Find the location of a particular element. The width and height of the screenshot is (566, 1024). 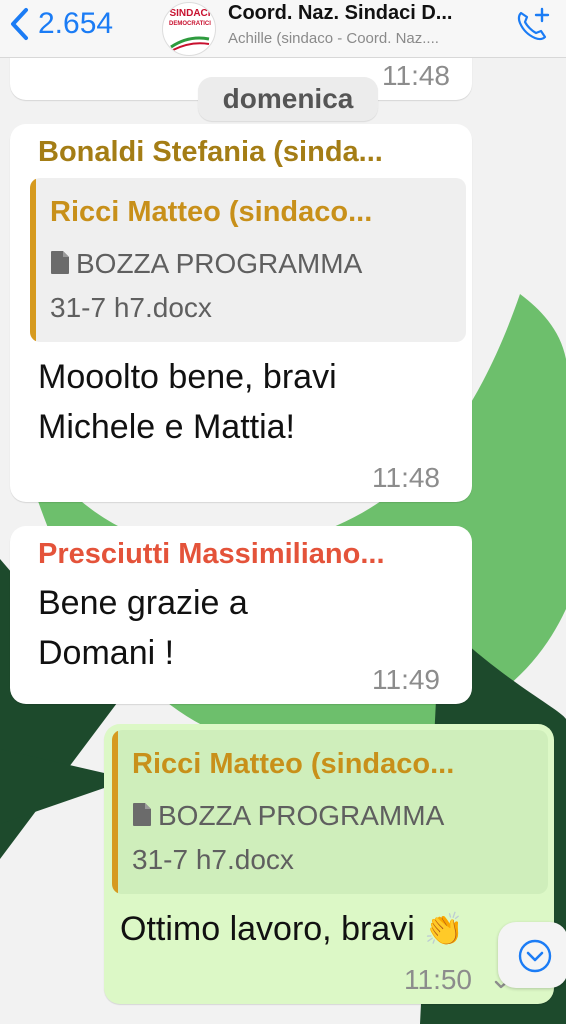

back-button: 2.654 is located at coordinates (60, 24).